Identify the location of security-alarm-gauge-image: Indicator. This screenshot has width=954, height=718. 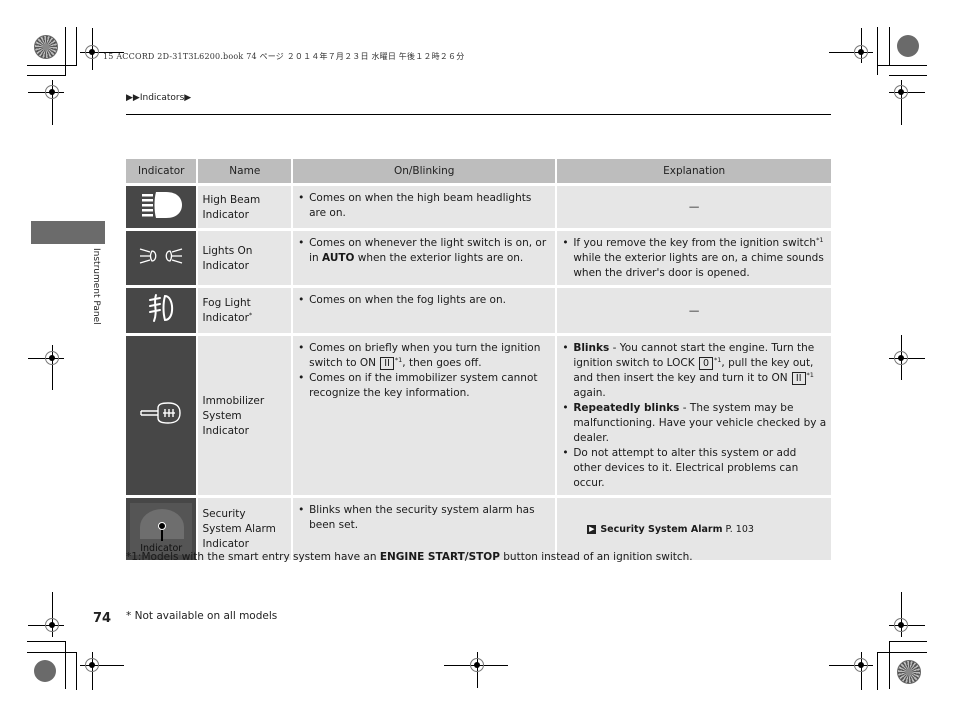
(161, 529).